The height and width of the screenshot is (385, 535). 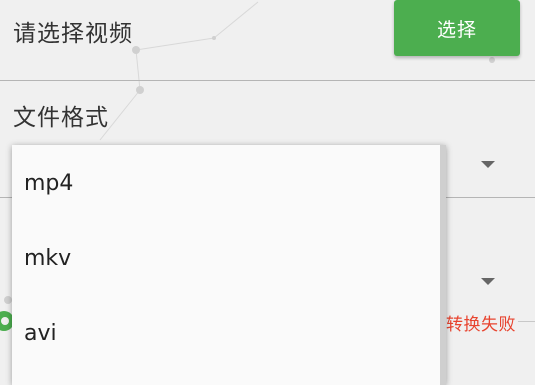 I want to click on dropdown-option-mkv: mkv, so click(x=47, y=258).